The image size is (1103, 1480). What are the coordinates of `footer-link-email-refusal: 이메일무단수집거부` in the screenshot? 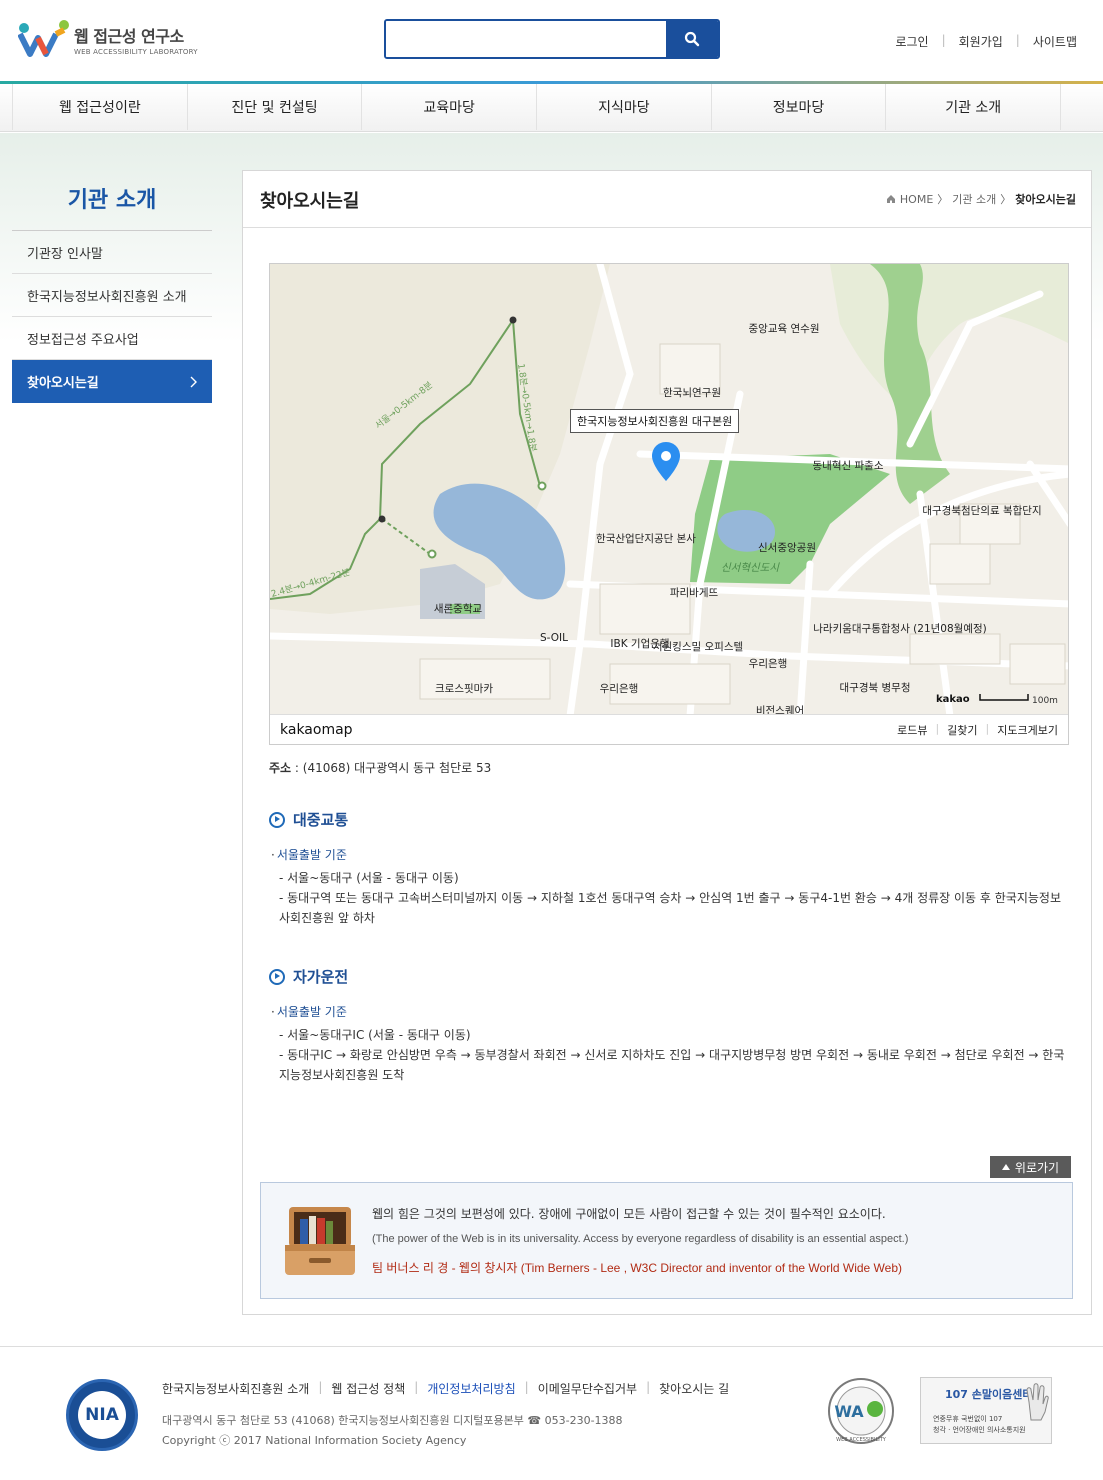 It's located at (587, 1388).